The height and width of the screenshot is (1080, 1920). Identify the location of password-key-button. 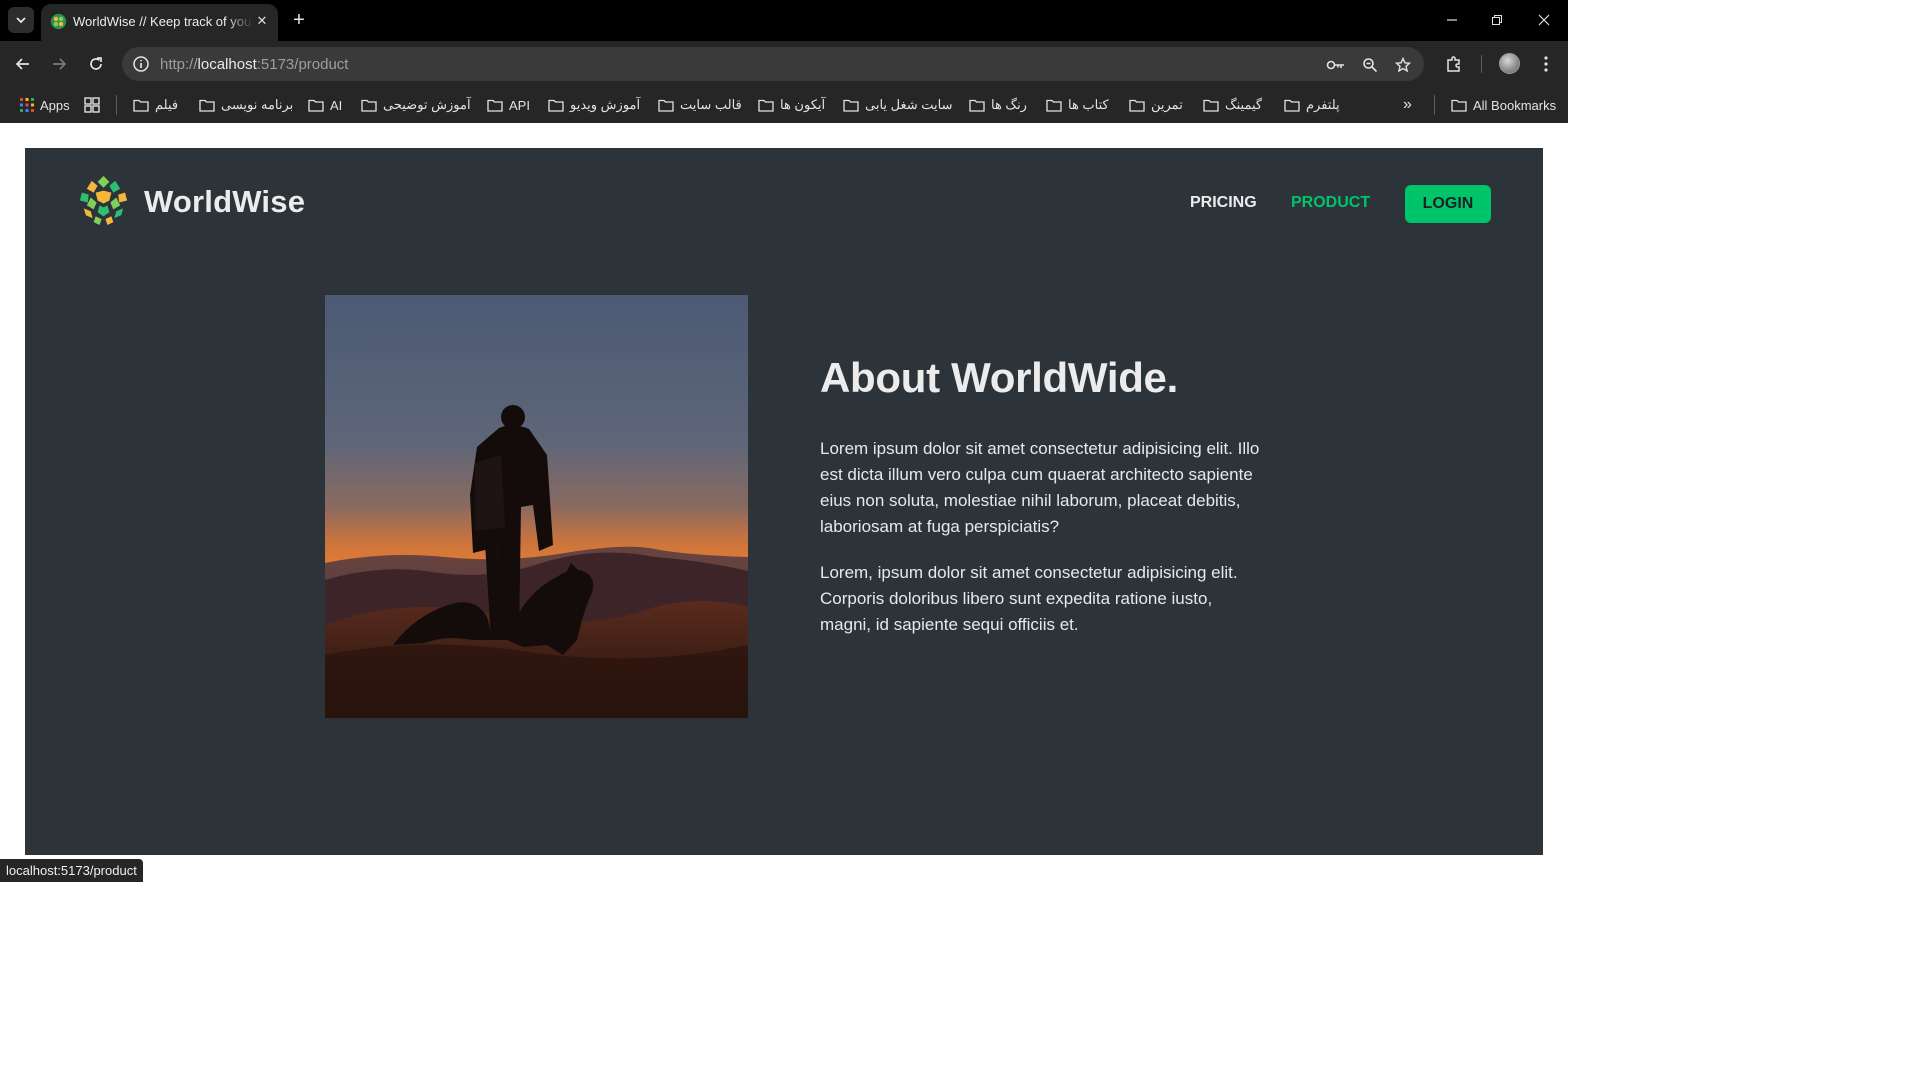
(1336, 65).